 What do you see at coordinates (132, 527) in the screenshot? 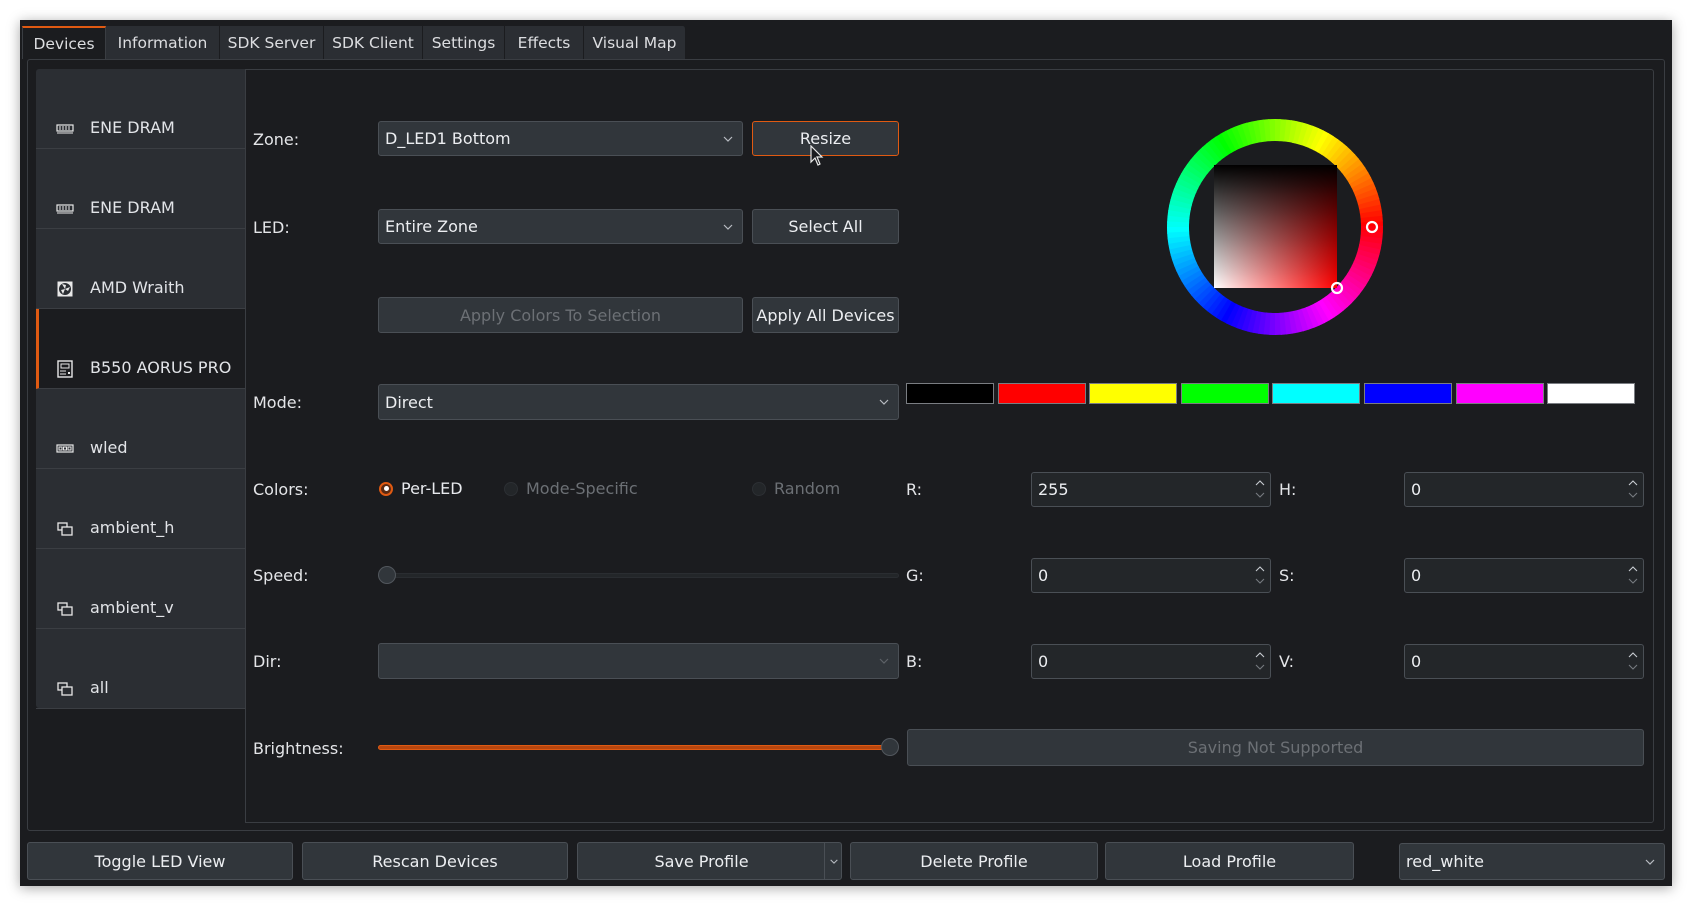
I see `device-name: ambient_h` at bounding box center [132, 527].